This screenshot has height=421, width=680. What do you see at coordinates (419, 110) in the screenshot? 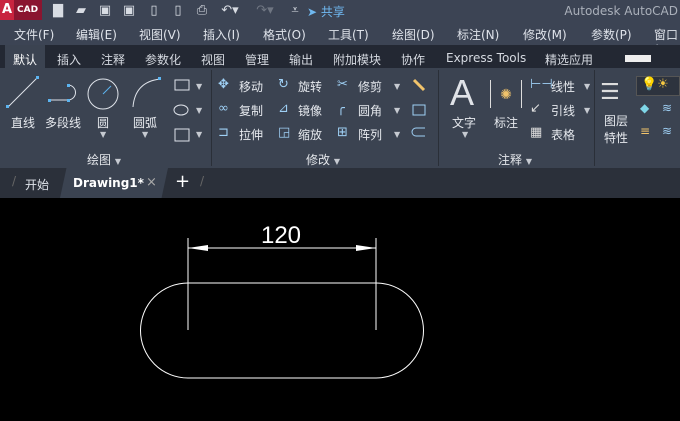
I see `explode-icon` at bounding box center [419, 110].